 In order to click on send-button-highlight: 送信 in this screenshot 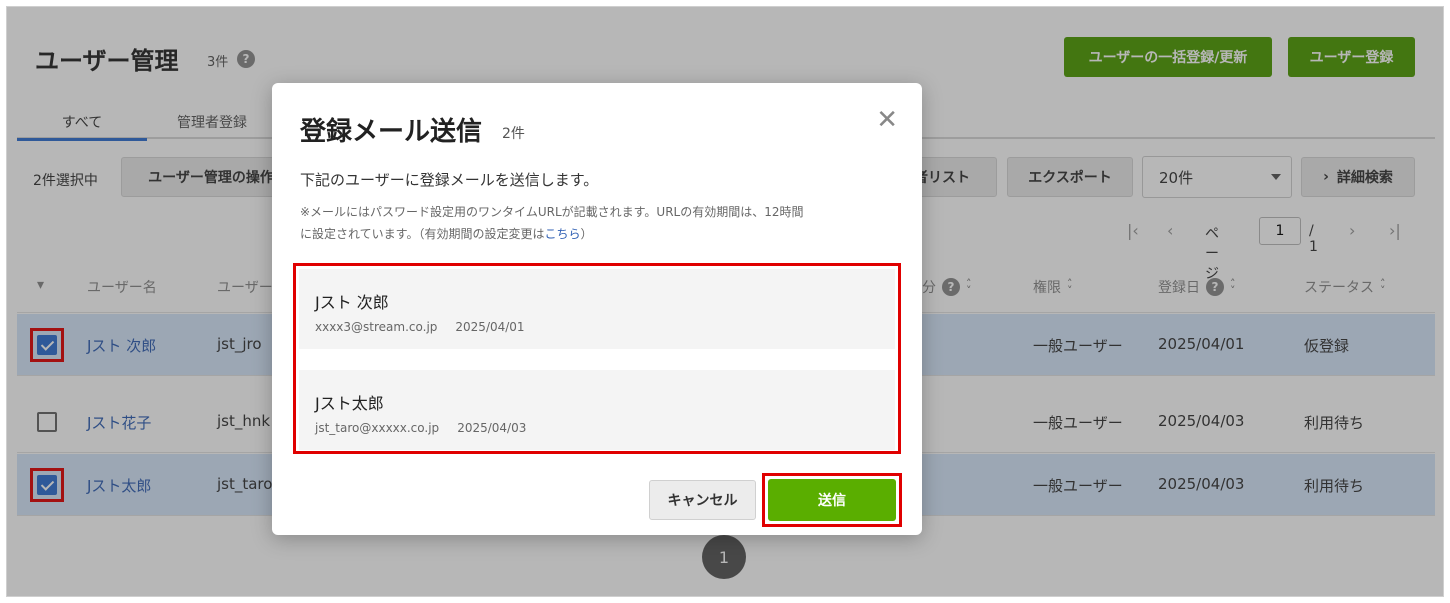, I will do `click(832, 500)`.